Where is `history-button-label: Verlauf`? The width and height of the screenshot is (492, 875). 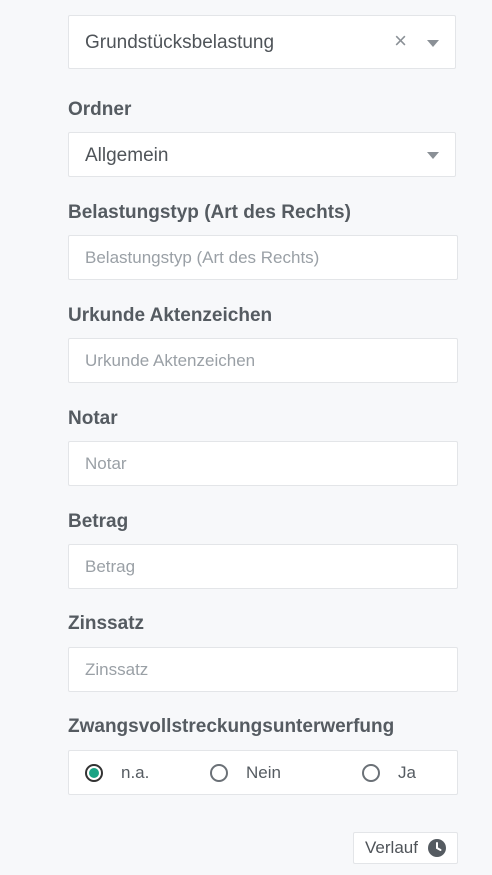 history-button-label: Verlauf is located at coordinates (391, 847).